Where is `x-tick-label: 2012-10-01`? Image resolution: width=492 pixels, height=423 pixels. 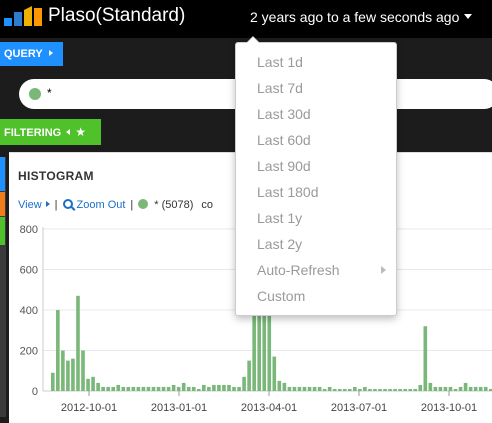 x-tick-label: 2012-10-01 is located at coordinates (89, 408).